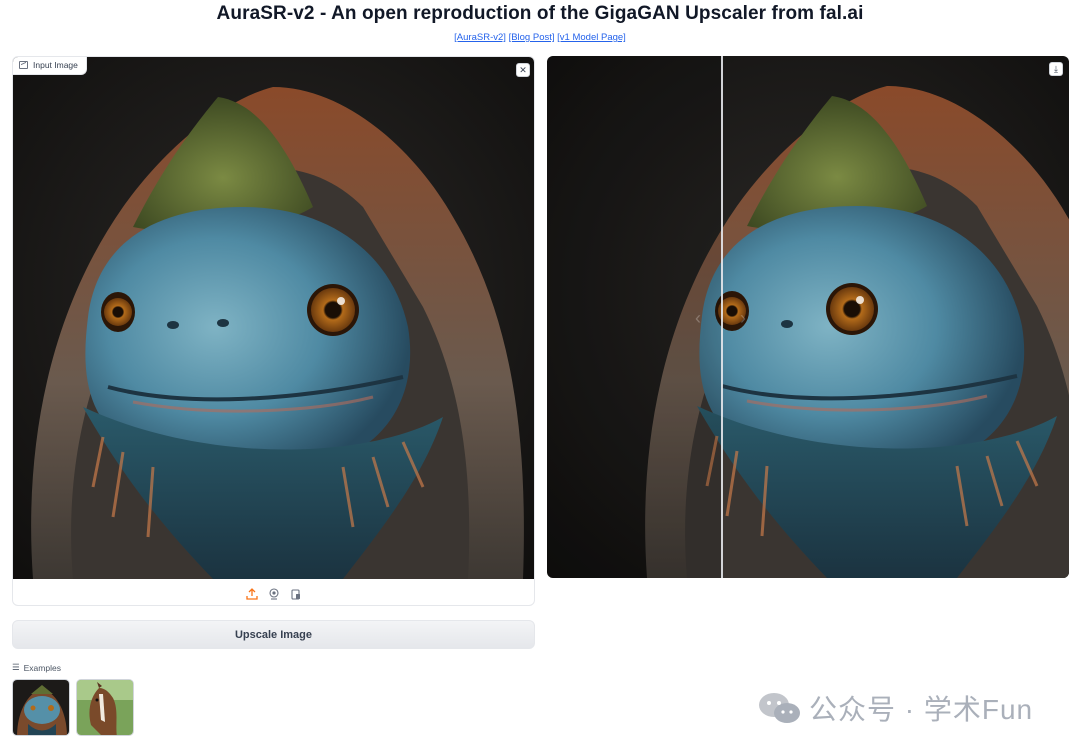 This screenshot has height=750, width=1080. What do you see at coordinates (698, 318) in the screenshot?
I see `chevron-left-icon: ‹` at bounding box center [698, 318].